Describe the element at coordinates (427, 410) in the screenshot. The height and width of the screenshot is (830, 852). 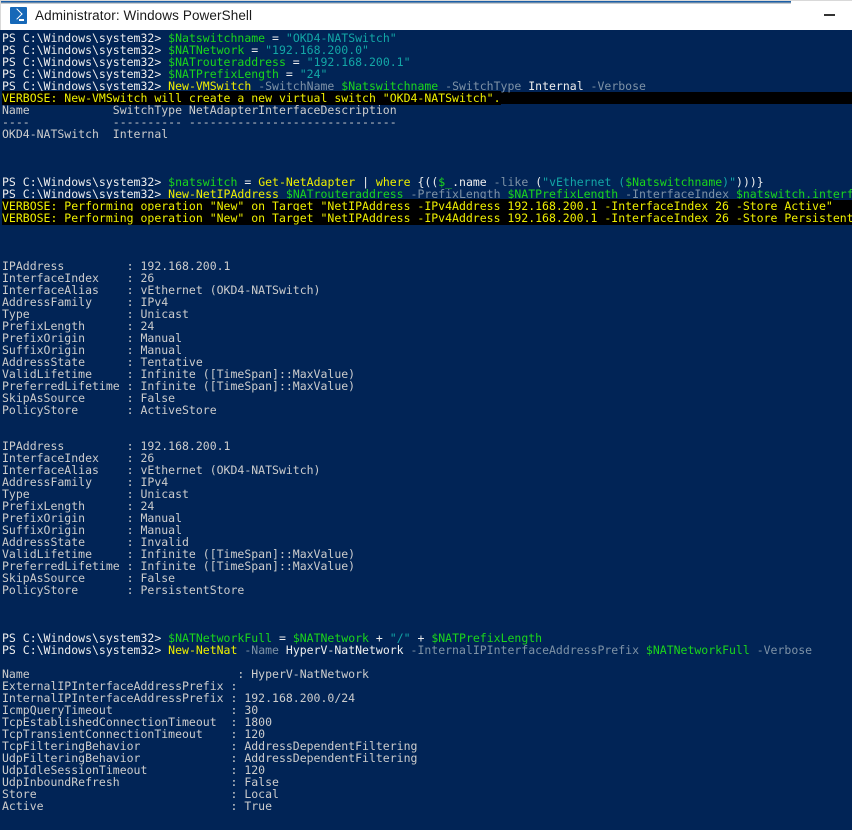
I see `terminal-output-line: PolicyStore : ActiveStore` at that location.